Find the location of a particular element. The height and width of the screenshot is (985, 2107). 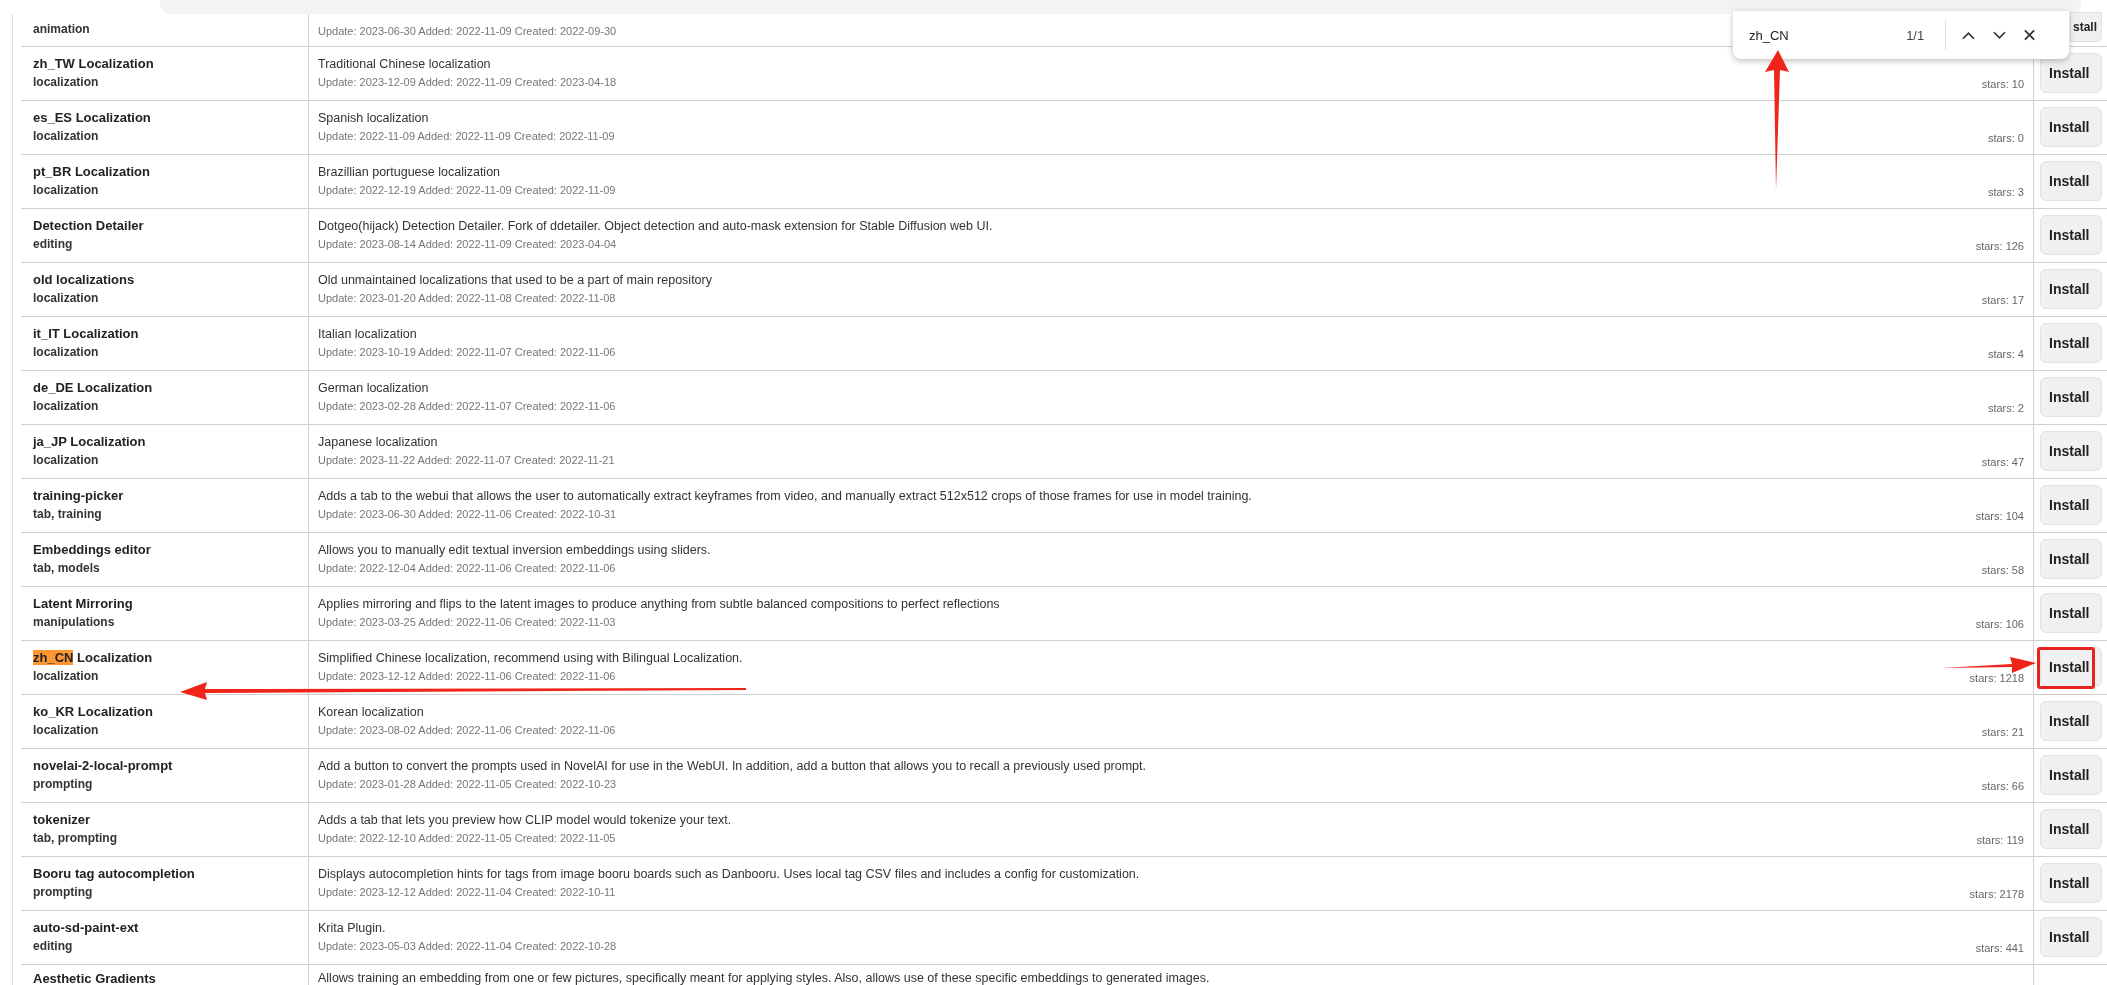

chevron-up-icon is located at coordinates (1968, 35).